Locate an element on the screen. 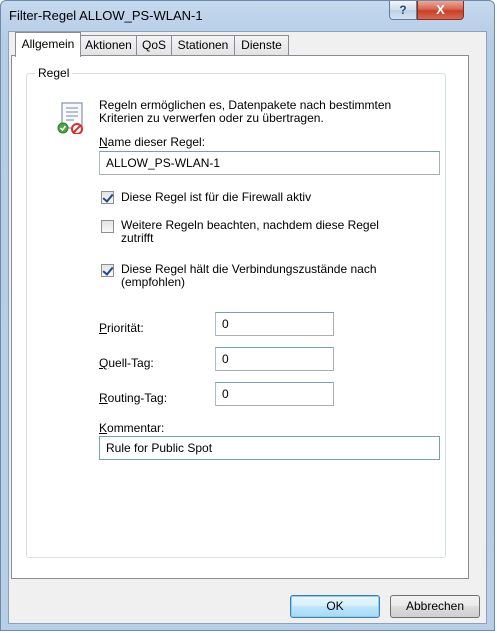 This screenshot has width=497, height=633. firewall-active-label: Diese Regel ist für die Firewall aktiv is located at coordinates (216, 197).